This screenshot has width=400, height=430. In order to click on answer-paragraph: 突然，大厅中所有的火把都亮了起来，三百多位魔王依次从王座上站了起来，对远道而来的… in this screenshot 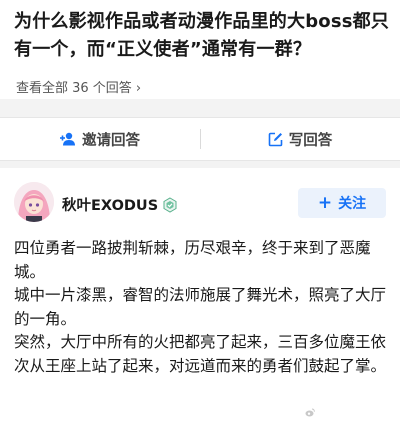, I will do `click(200, 354)`.